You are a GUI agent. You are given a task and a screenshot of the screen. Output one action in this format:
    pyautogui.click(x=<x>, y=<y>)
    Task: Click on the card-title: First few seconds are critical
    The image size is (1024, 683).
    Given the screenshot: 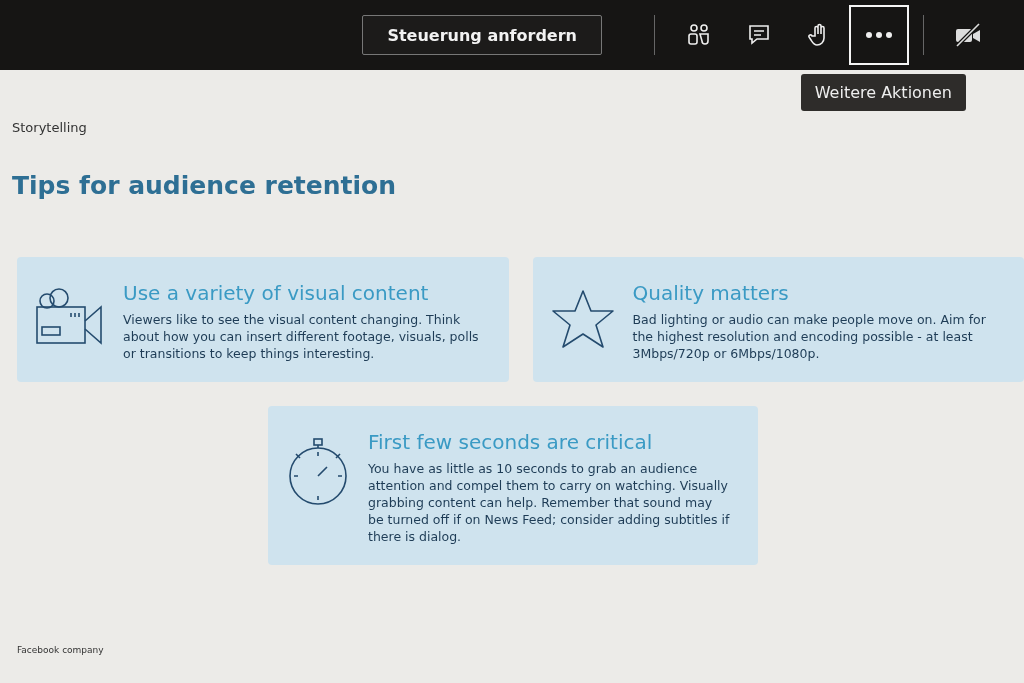 What is the action you would take?
    pyautogui.click(x=511, y=442)
    